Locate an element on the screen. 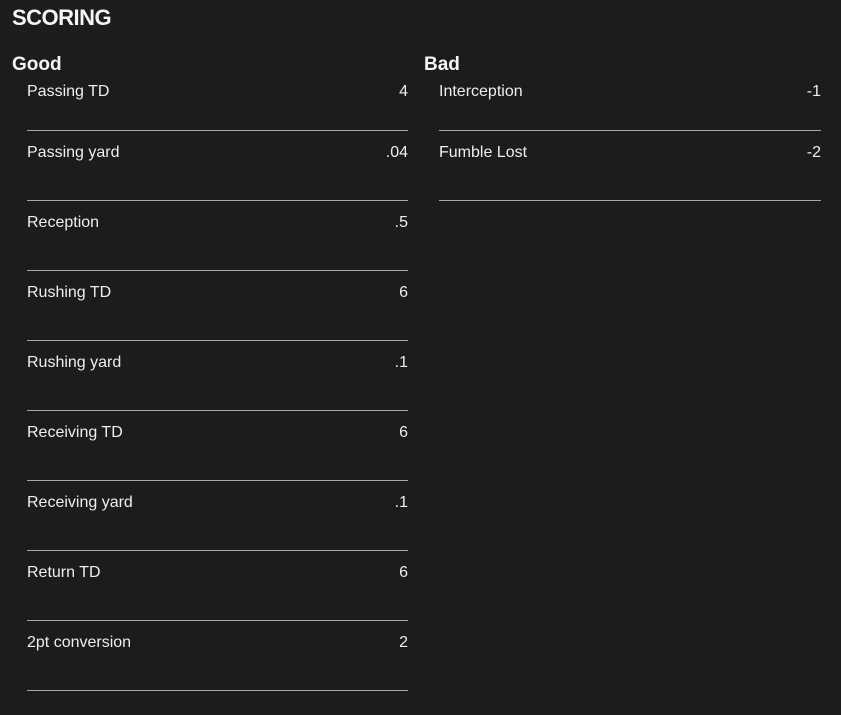 This screenshot has height=715, width=841. bad-scoring-list: Interception -1 Fumble Lost -2 is located at coordinates (630, 140).